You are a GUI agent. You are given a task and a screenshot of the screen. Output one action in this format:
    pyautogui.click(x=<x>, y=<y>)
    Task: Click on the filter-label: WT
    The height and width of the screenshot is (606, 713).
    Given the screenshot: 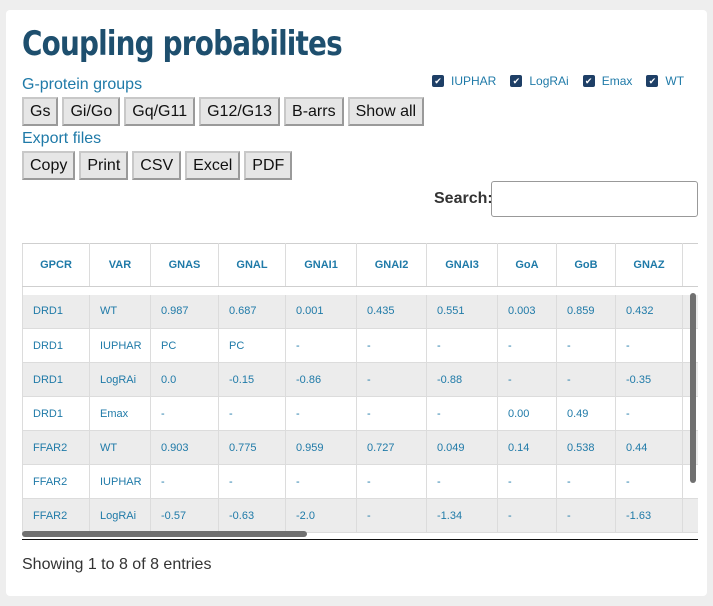 What is the action you would take?
    pyautogui.click(x=675, y=81)
    